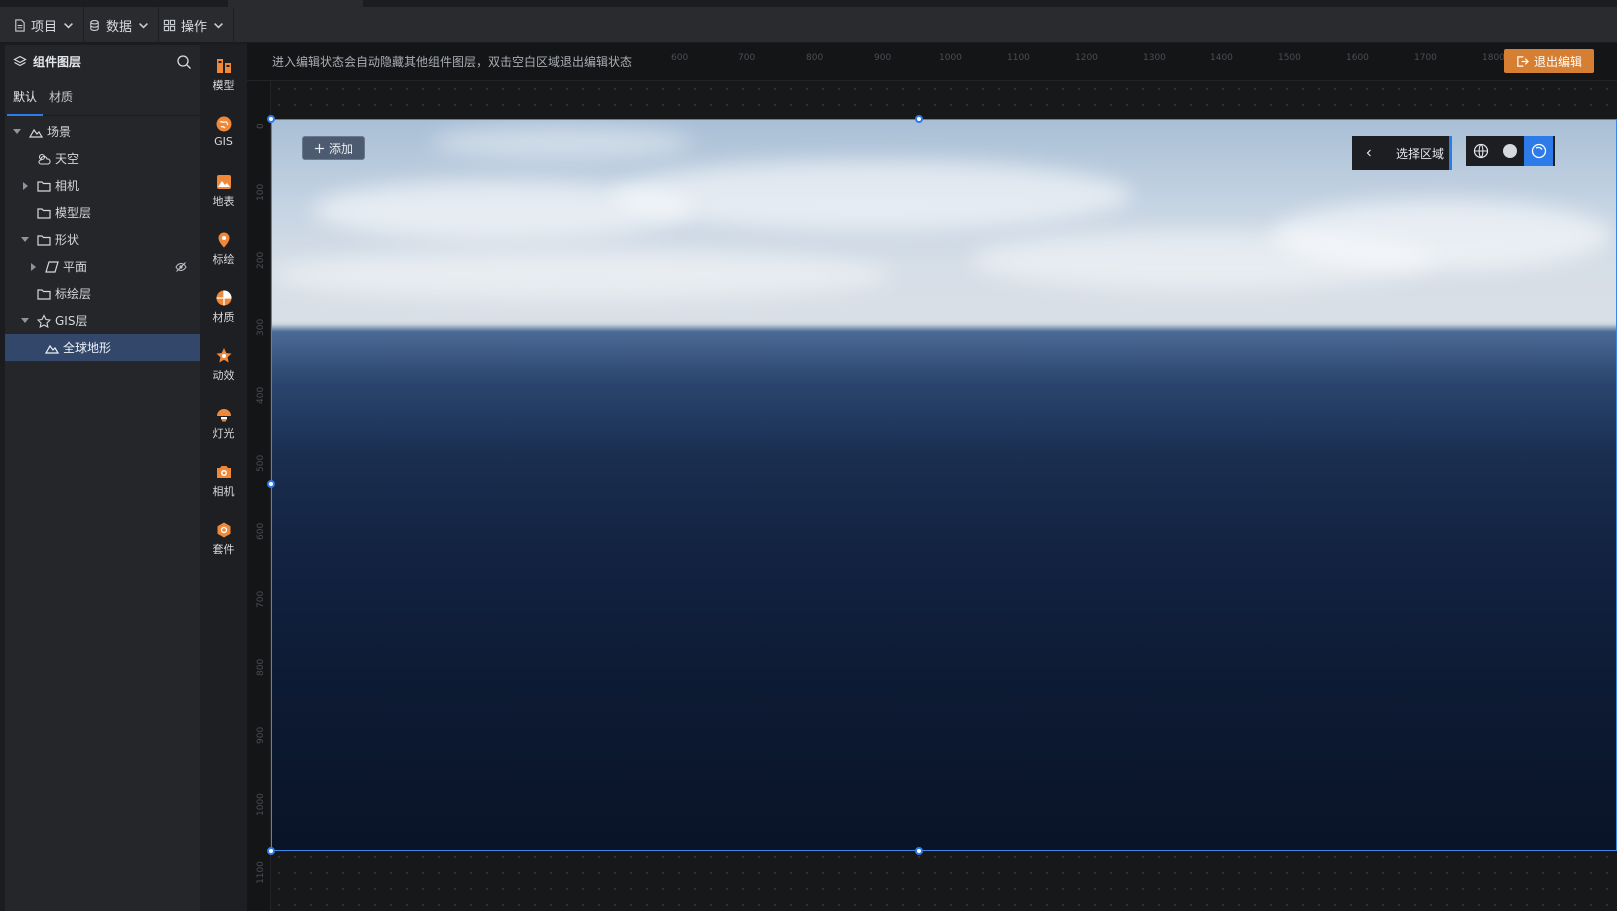  Describe the element at coordinates (184, 62) in the screenshot. I see `search-icon` at that location.